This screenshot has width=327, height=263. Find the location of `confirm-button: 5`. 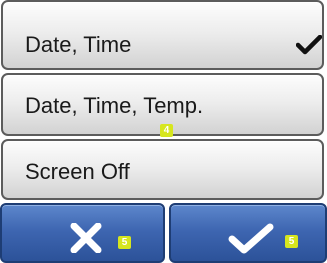

confirm-button: 5 is located at coordinates (248, 233).